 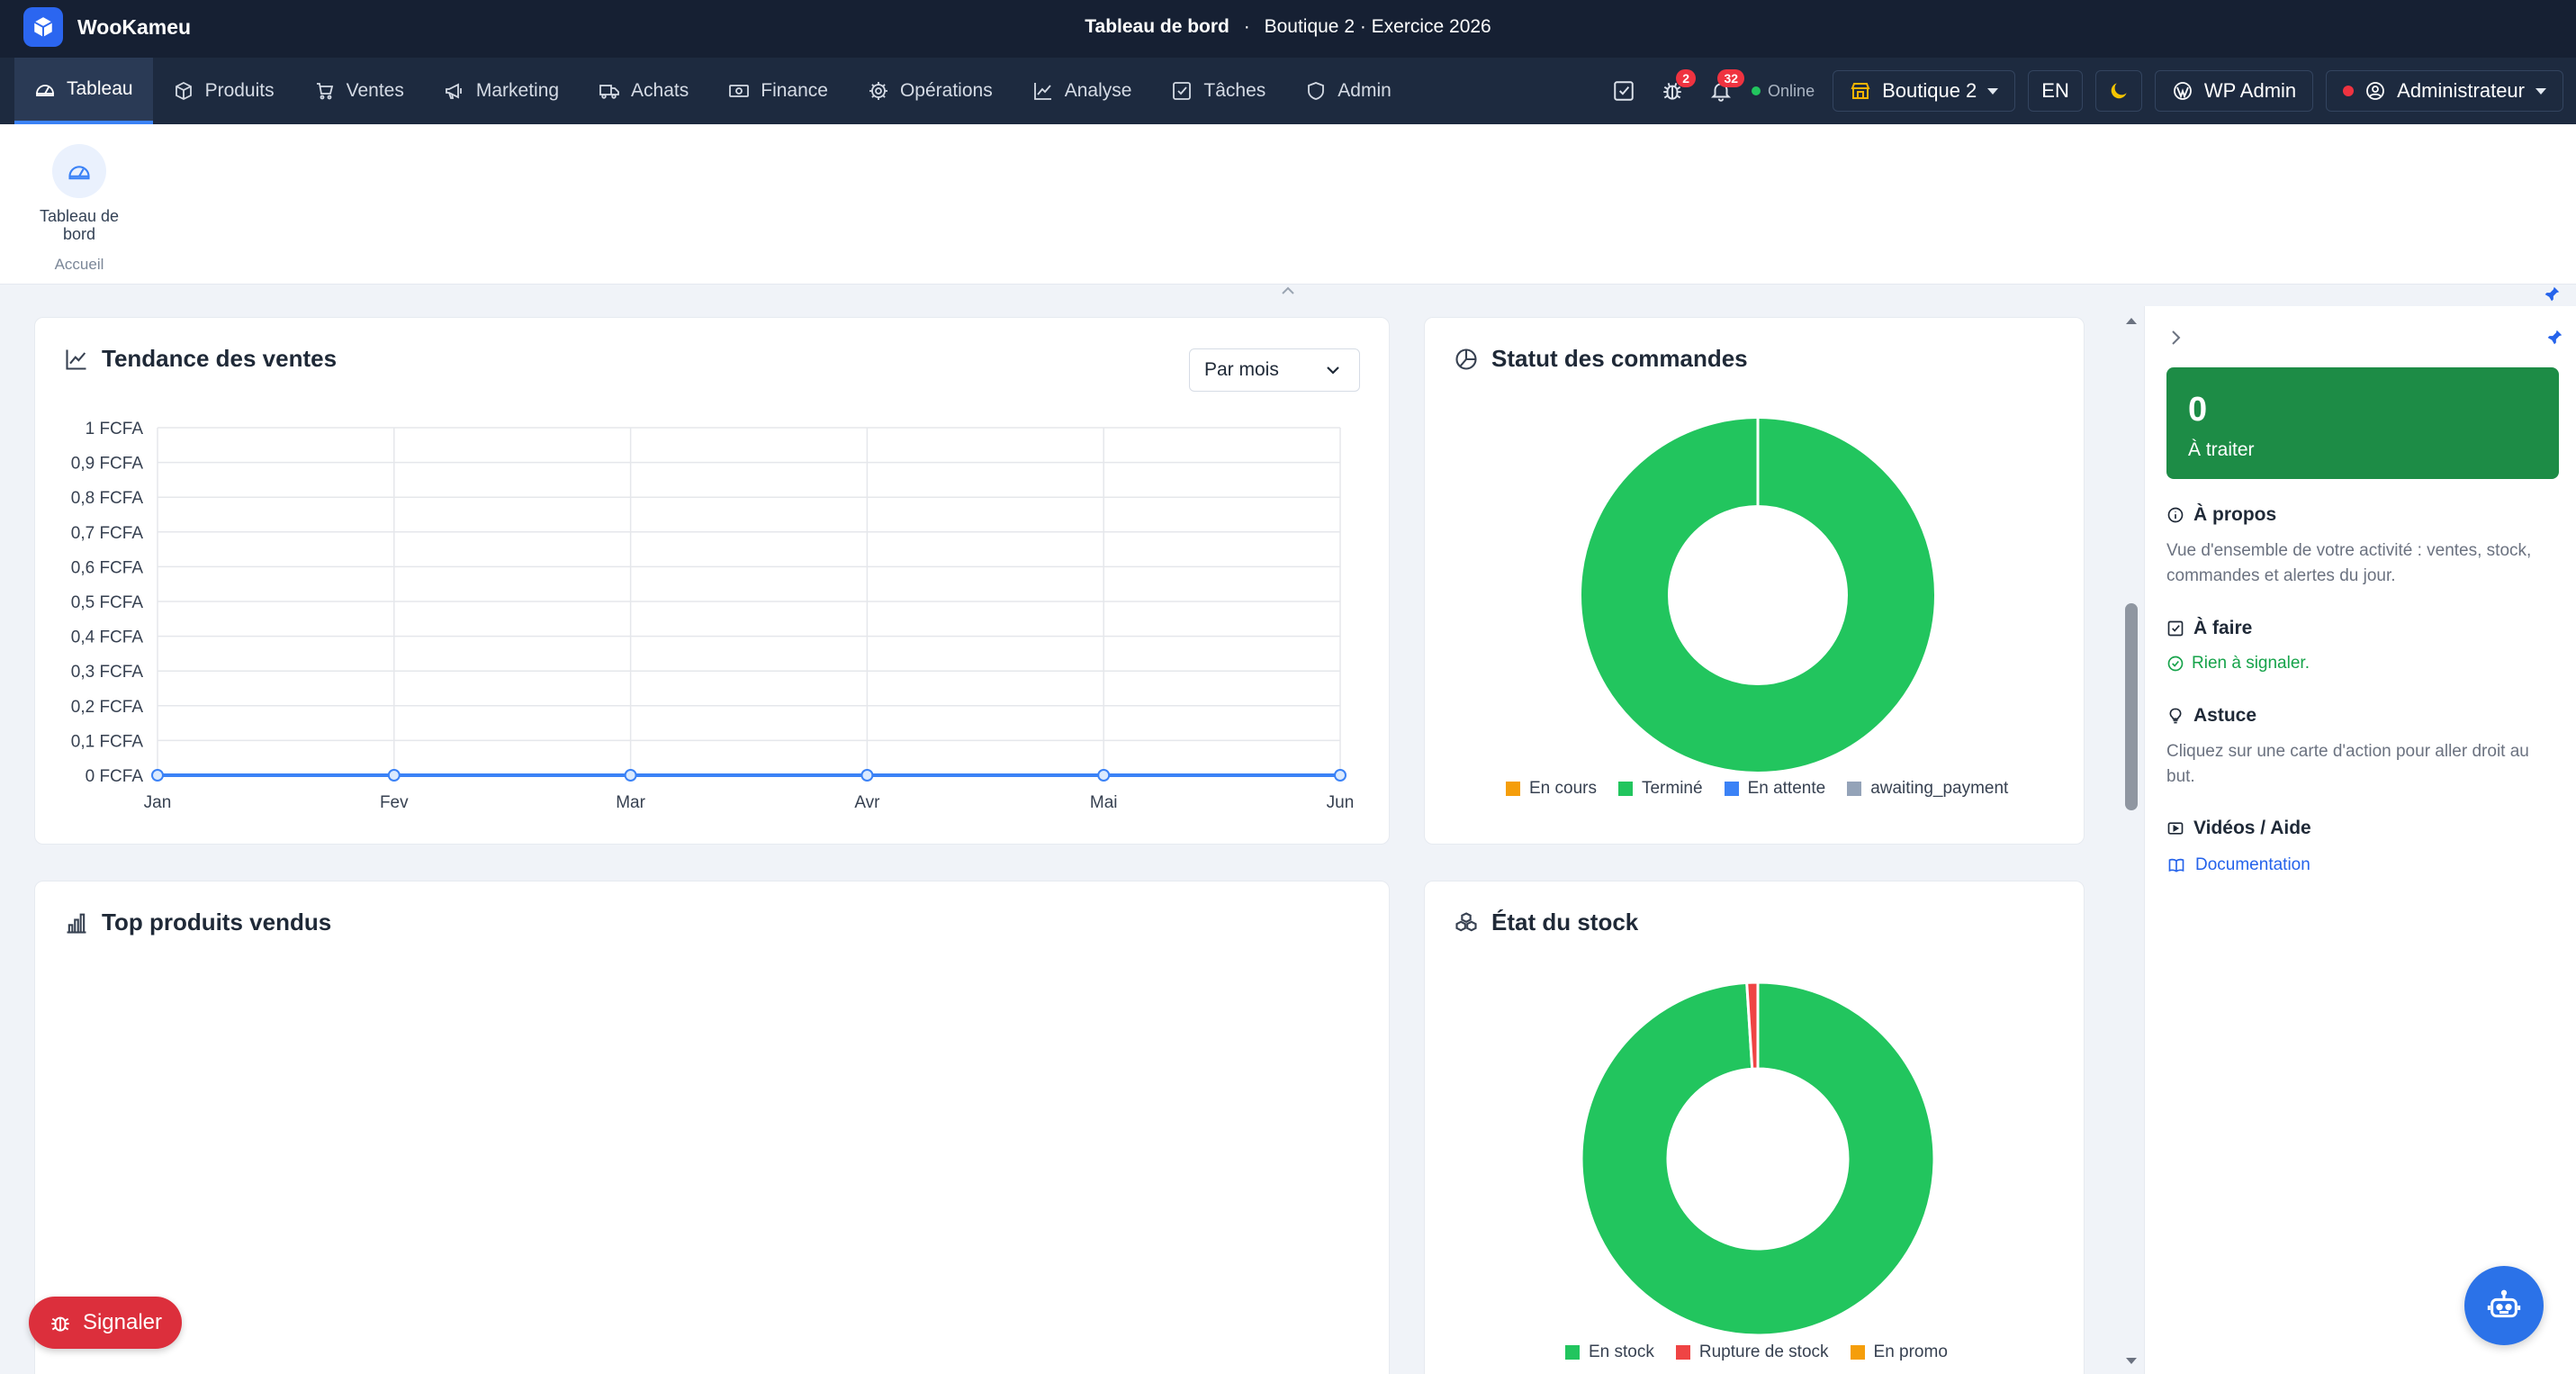 I want to click on legend-awaiting-payment: awaiting_payment, so click(x=1927, y=789).